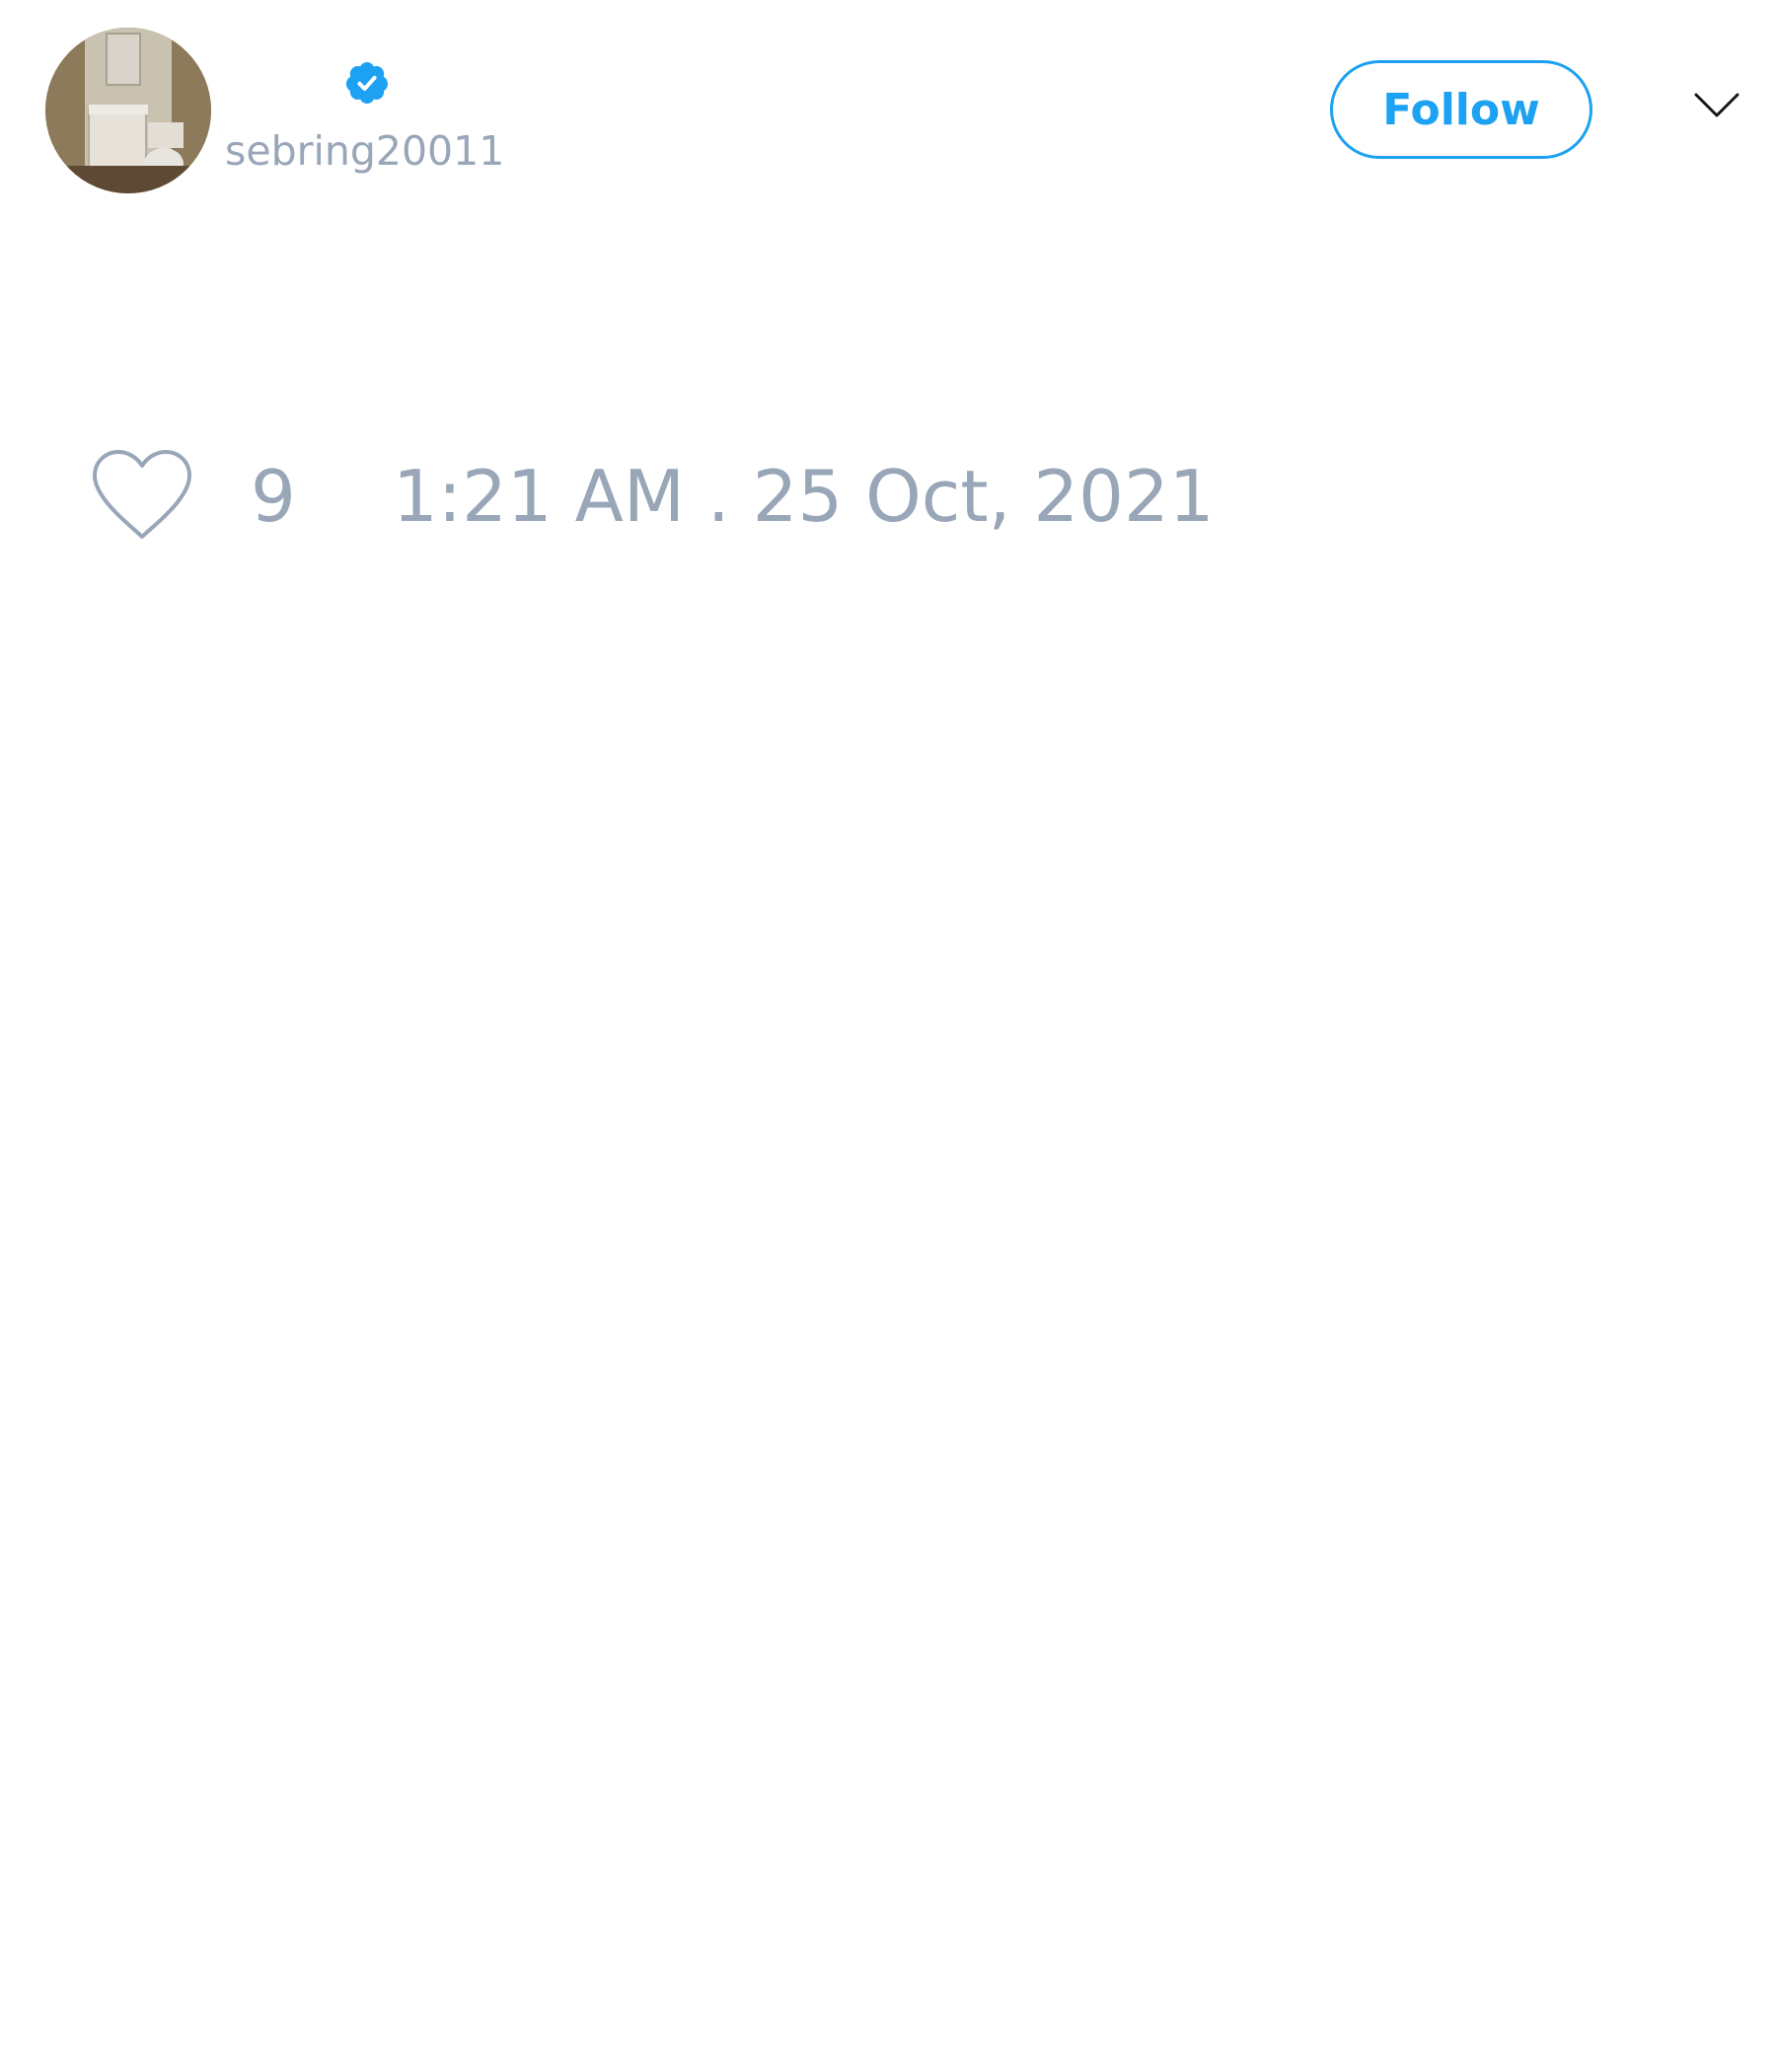  What do you see at coordinates (1717, 106) in the screenshot?
I see `chevron-down-icon` at bounding box center [1717, 106].